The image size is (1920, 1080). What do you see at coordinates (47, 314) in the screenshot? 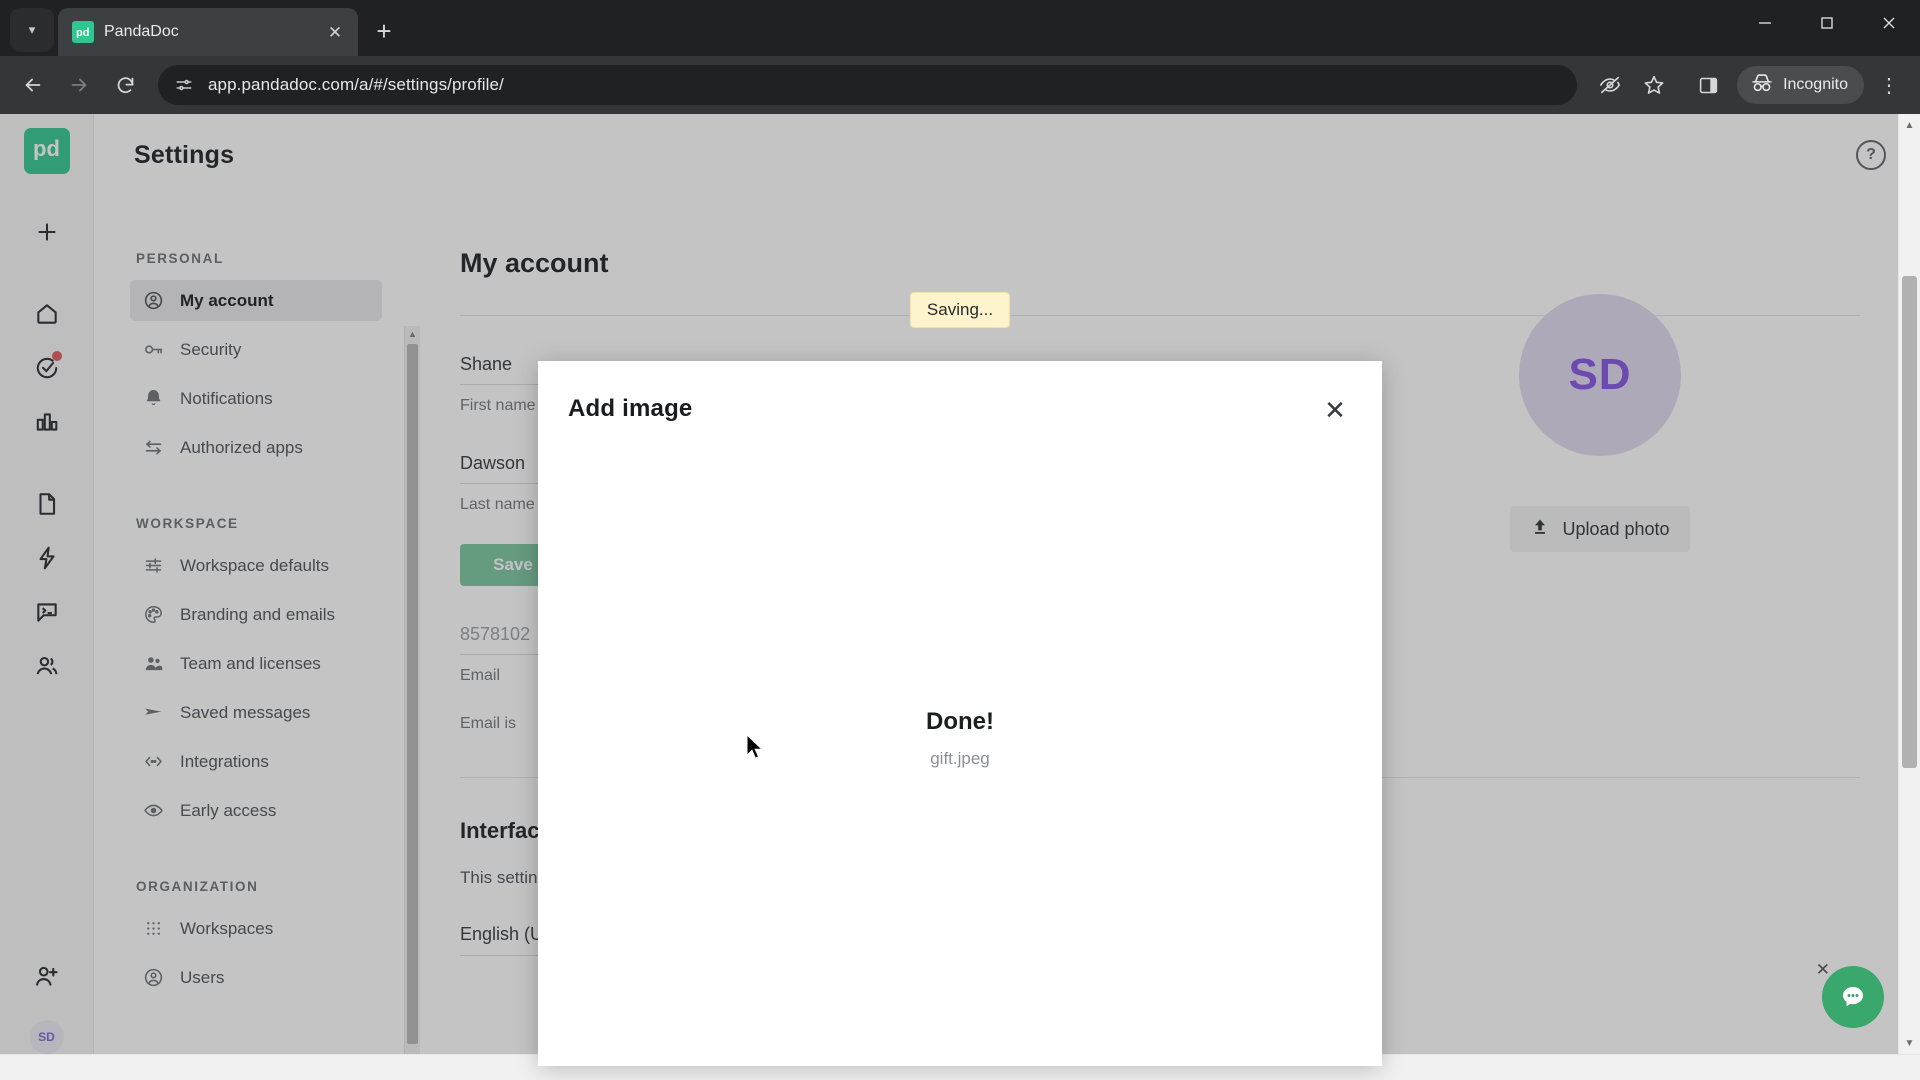
I see `rail-item-home` at bounding box center [47, 314].